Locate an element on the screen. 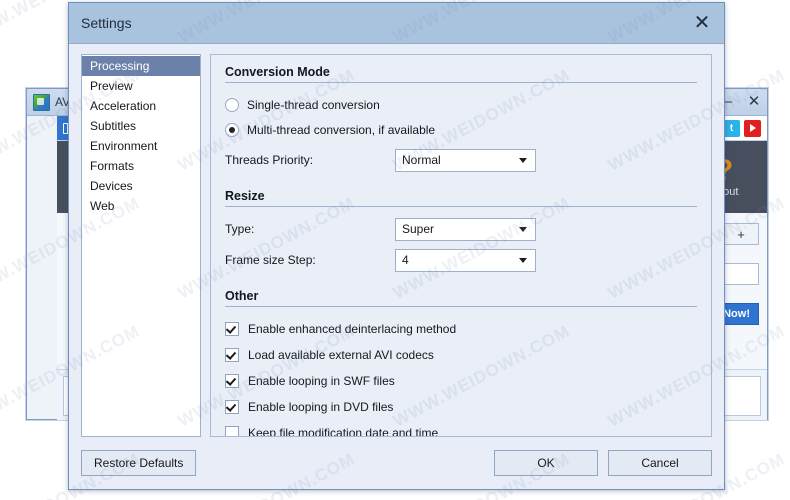  bg-window-controls: – ✕ is located at coordinates (741, 101).